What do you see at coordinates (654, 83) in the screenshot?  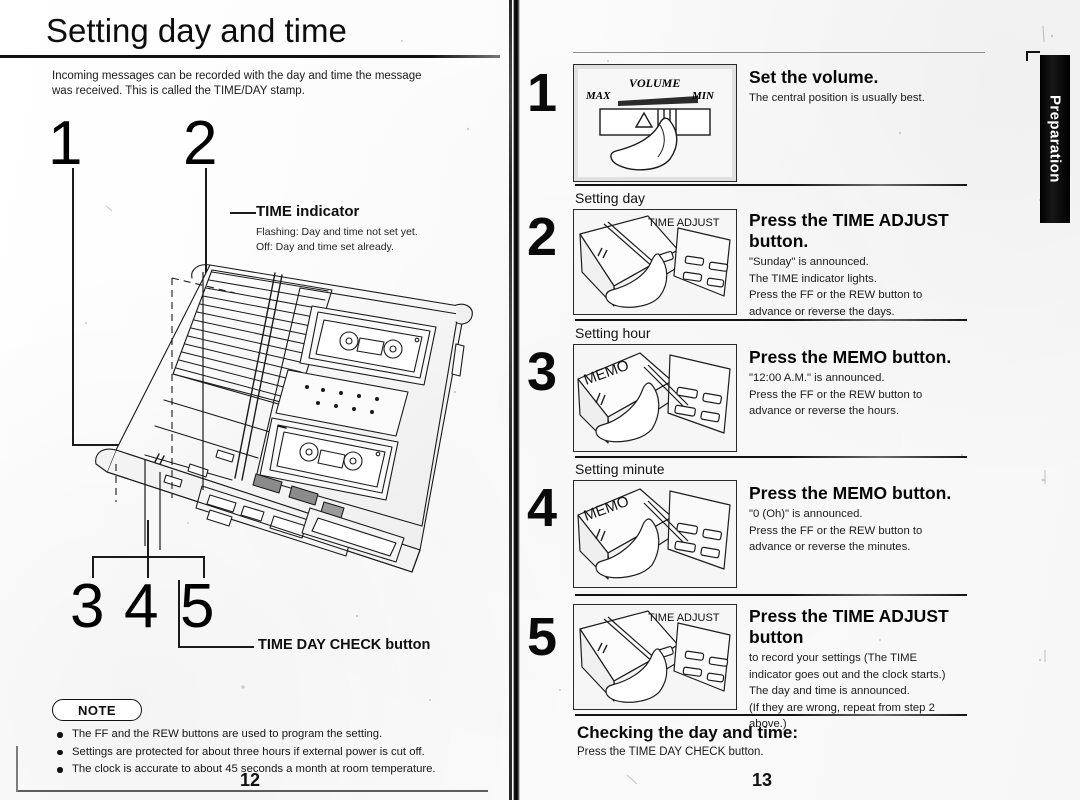 I see `svg-text: VOLUME` at bounding box center [654, 83].